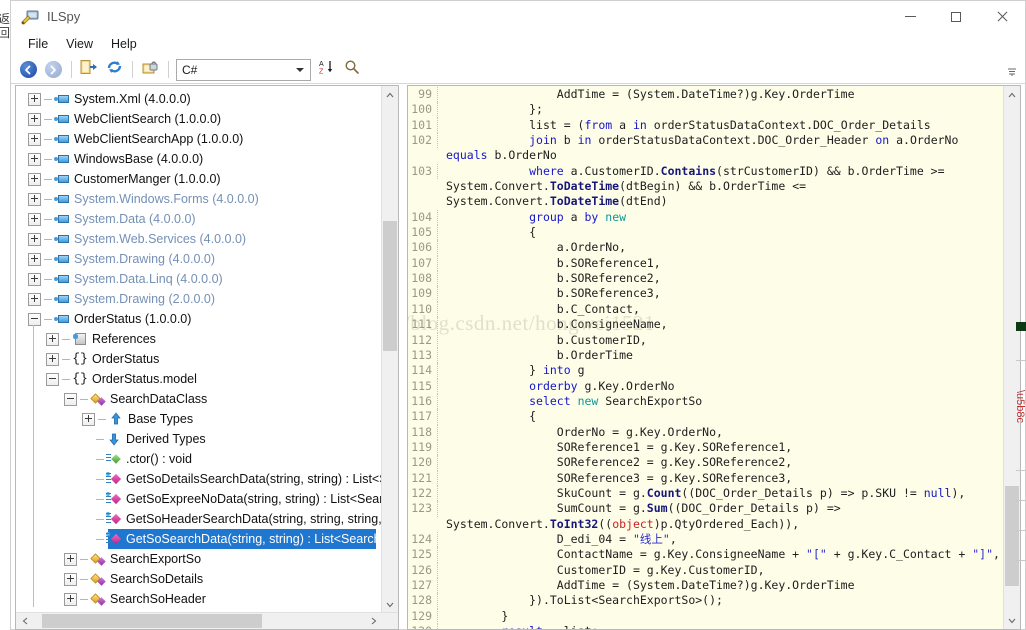 Image resolution: width=1026 pixels, height=630 pixels. What do you see at coordinates (124, 44) in the screenshot?
I see `menu-item-help: Help` at bounding box center [124, 44].